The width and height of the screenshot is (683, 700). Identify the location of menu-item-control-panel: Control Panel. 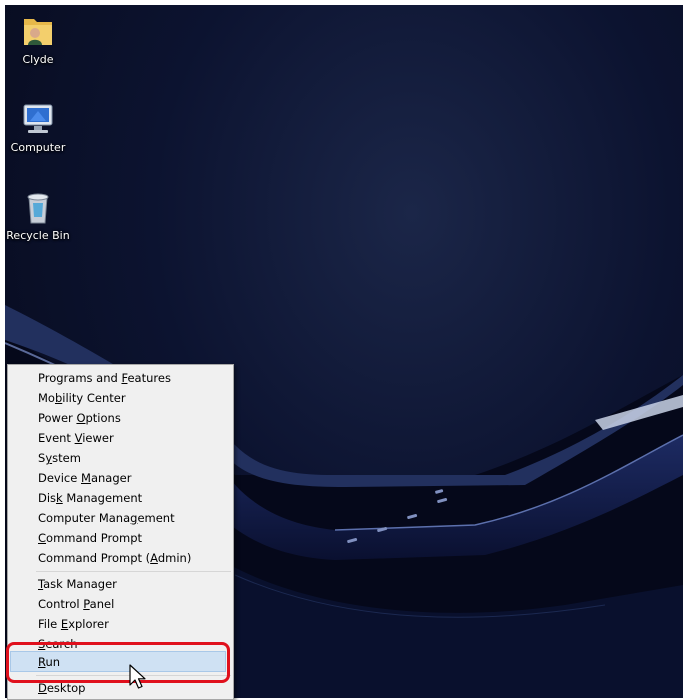
(76, 604).